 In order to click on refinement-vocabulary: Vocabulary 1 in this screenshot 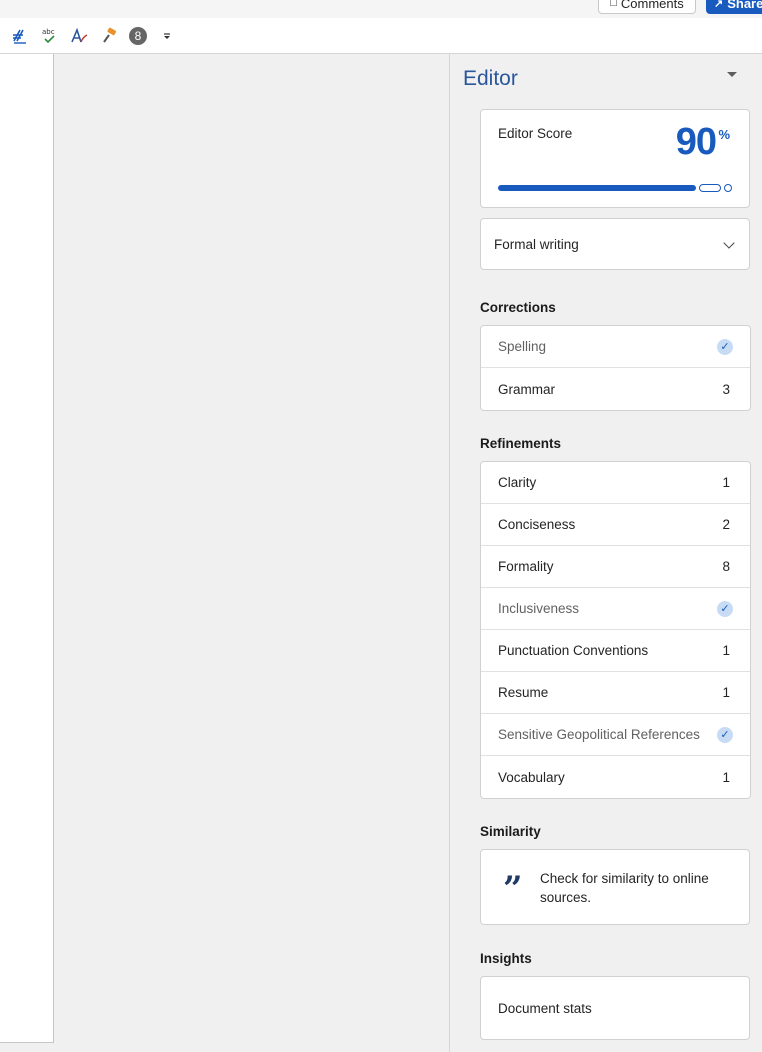, I will do `click(615, 777)`.